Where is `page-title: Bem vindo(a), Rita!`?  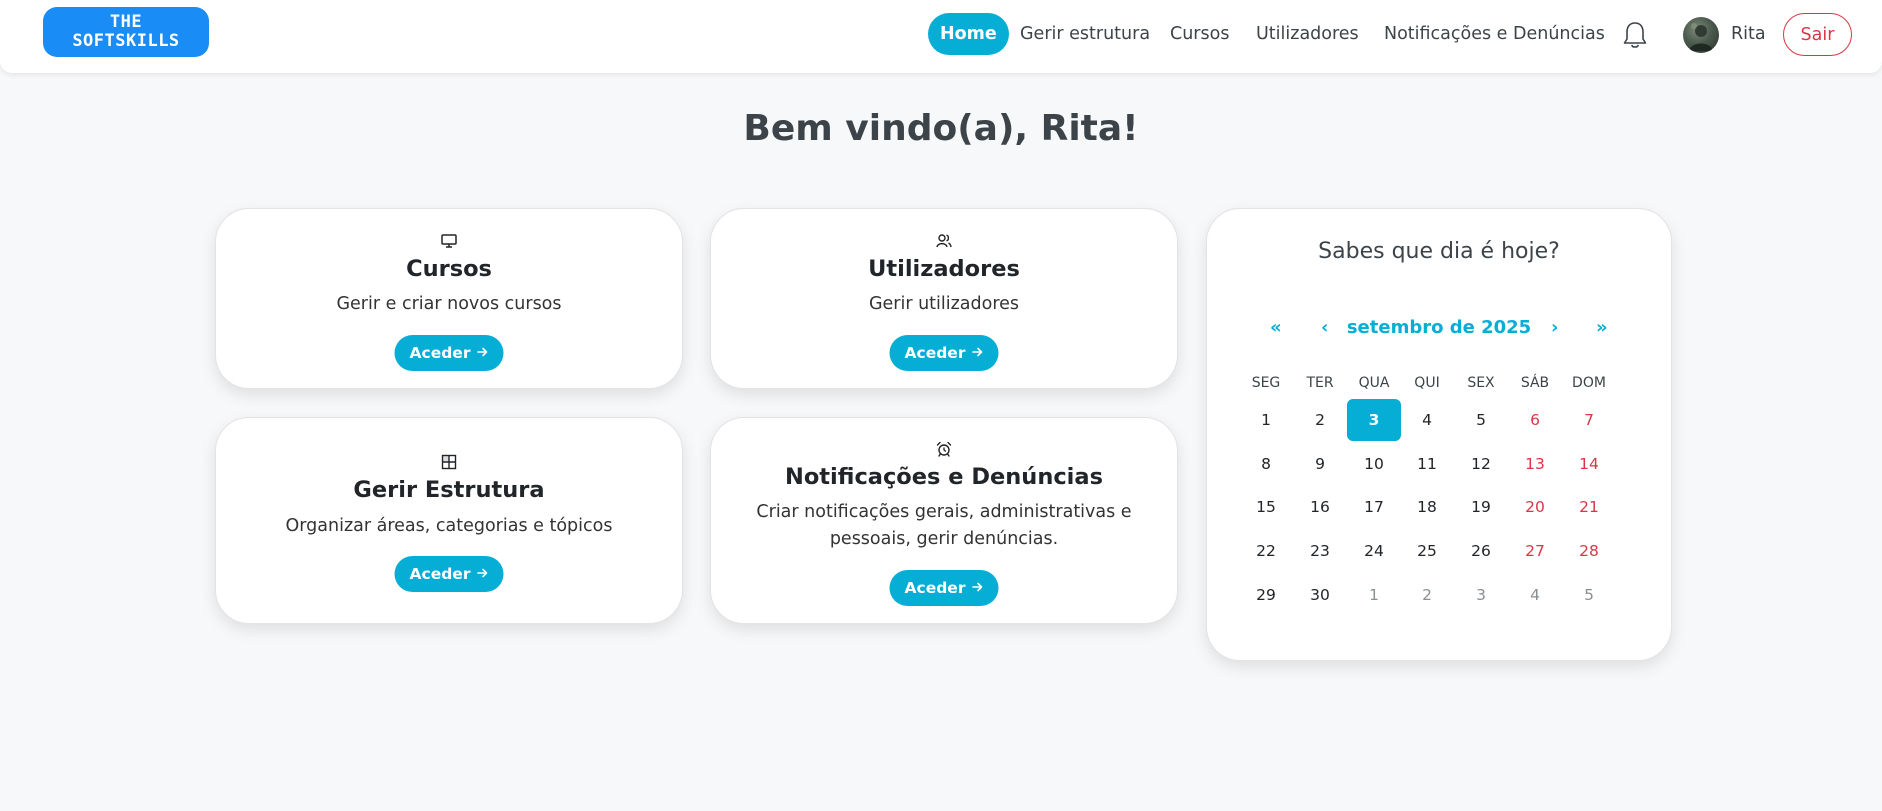
page-title: Bem vindo(a), Rita! is located at coordinates (941, 128).